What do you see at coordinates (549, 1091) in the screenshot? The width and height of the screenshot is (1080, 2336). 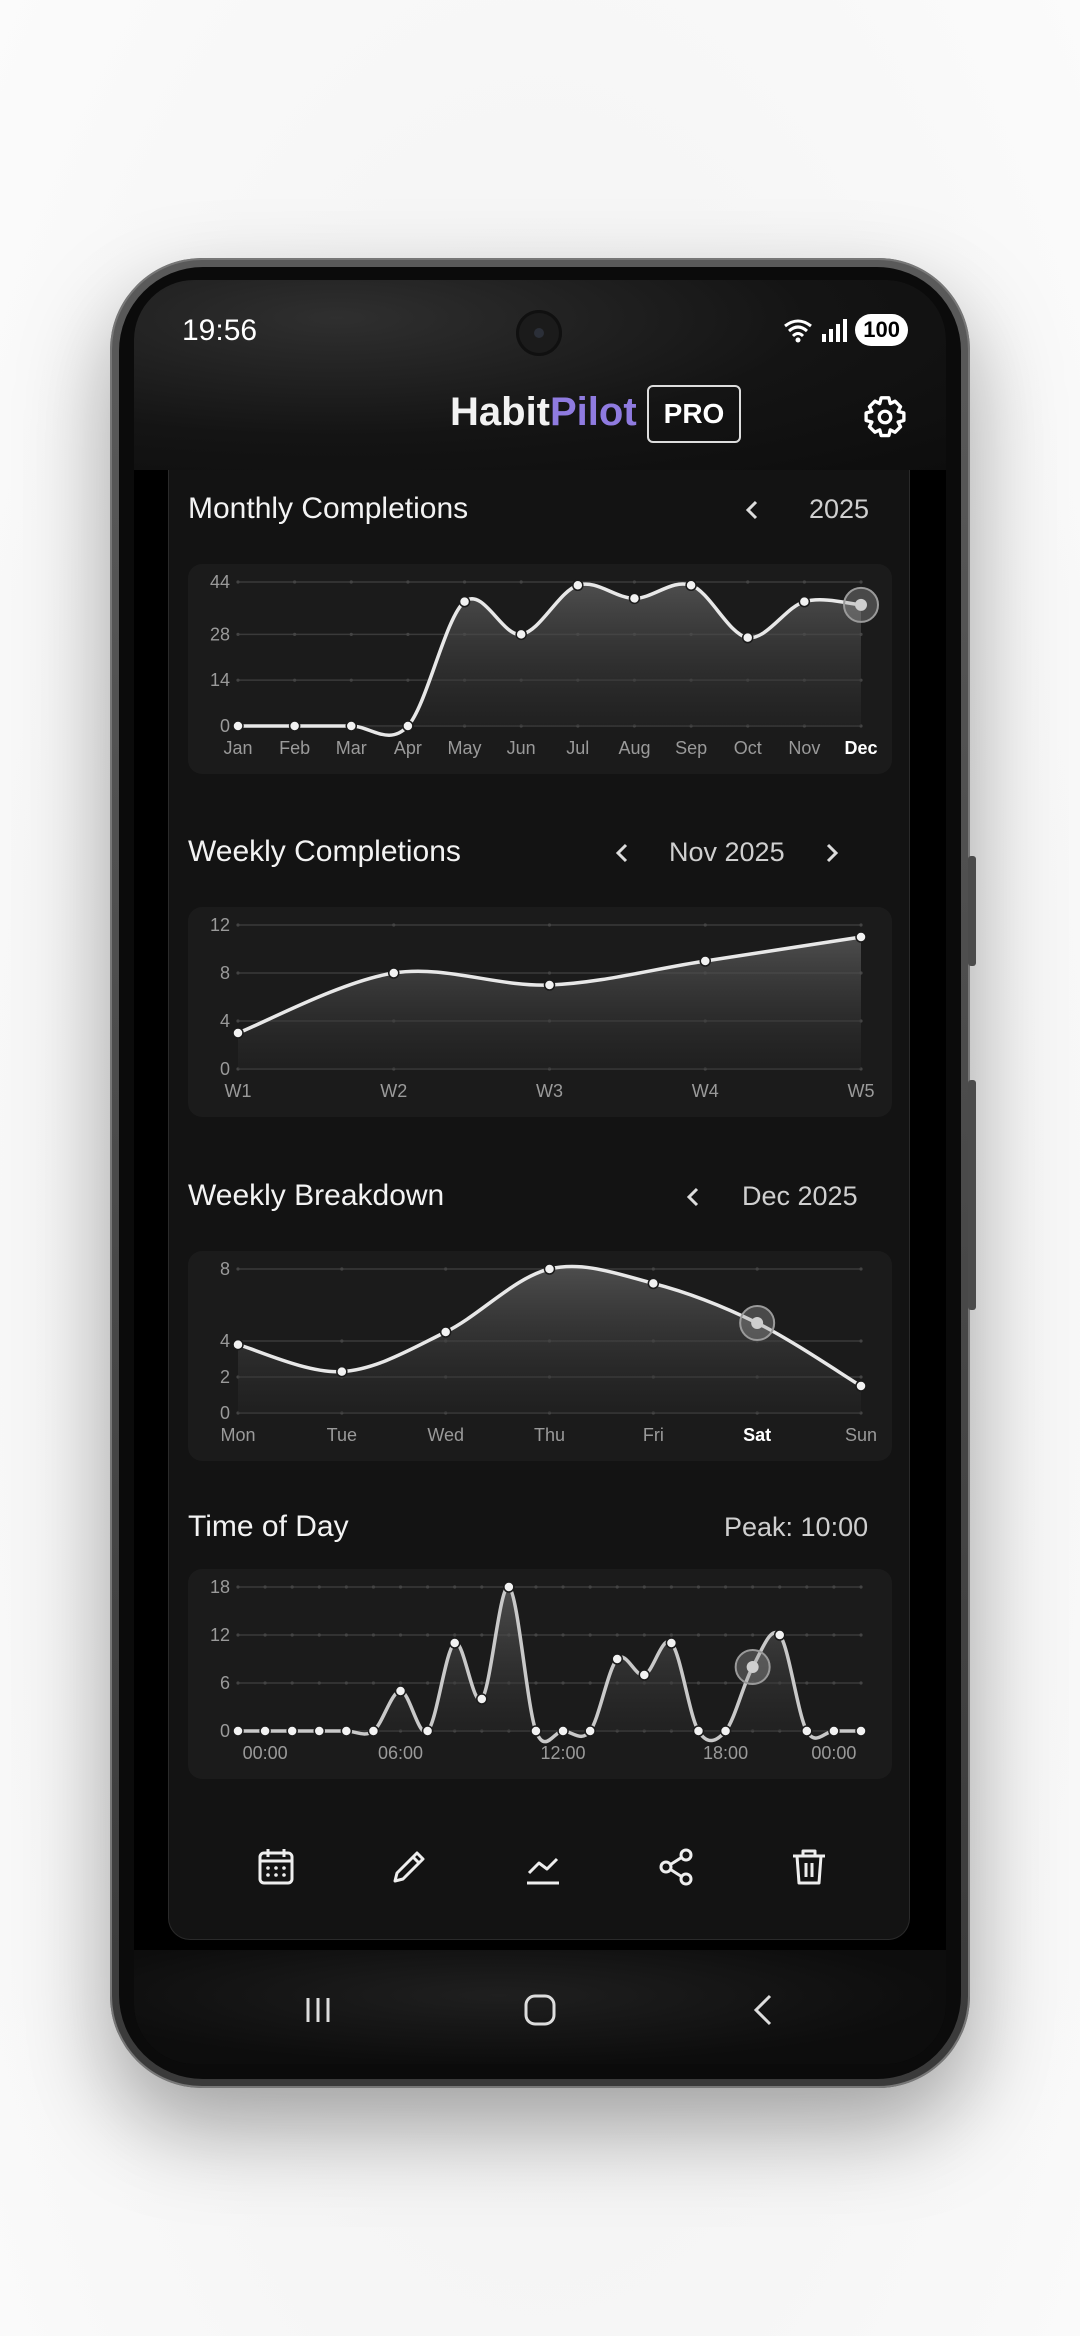 I see `x-tick-label: W3` at bounding box center [549, 1091].